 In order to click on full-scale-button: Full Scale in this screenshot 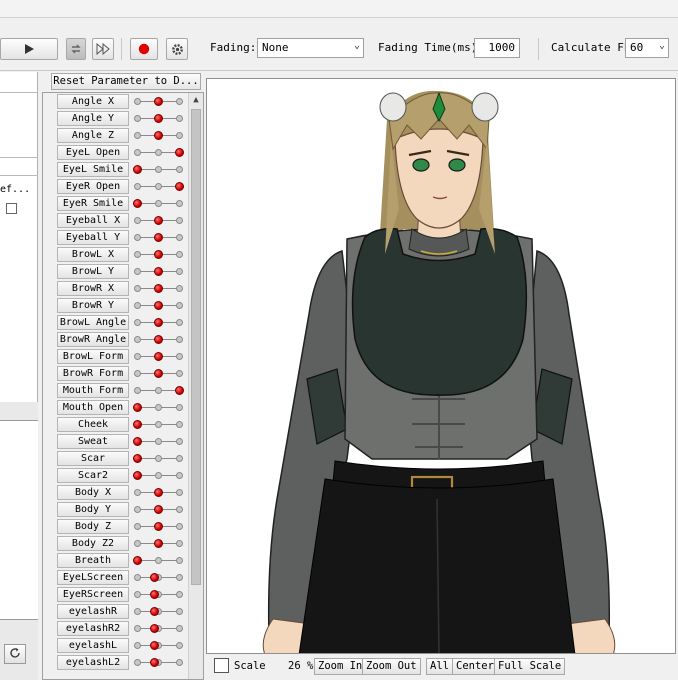, I will do `click(530, 666)`.